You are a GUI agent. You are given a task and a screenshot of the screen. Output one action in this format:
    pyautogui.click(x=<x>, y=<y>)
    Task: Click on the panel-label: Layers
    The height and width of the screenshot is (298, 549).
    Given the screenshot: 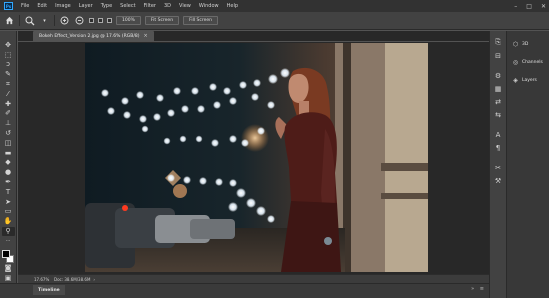 What is the action you would take?
    pyautogui.click(x=529, y=80)
    